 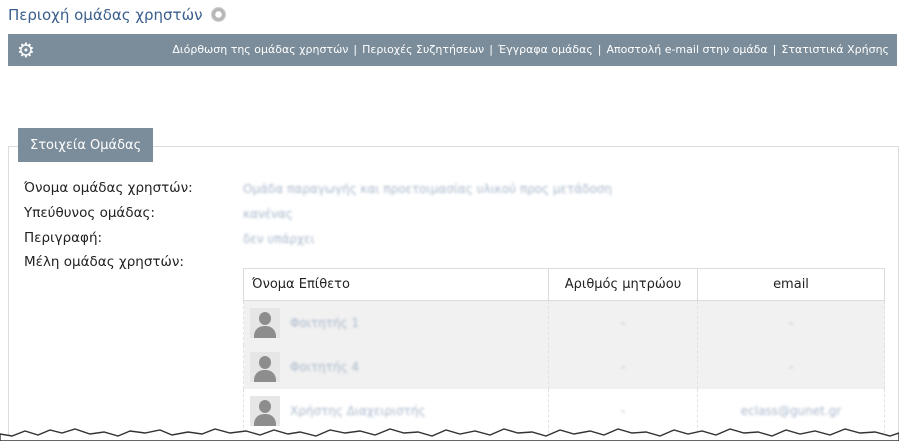 I want to click on group-info-legend: Στοιχεία Ομάδας, so click(x=86, y=145).